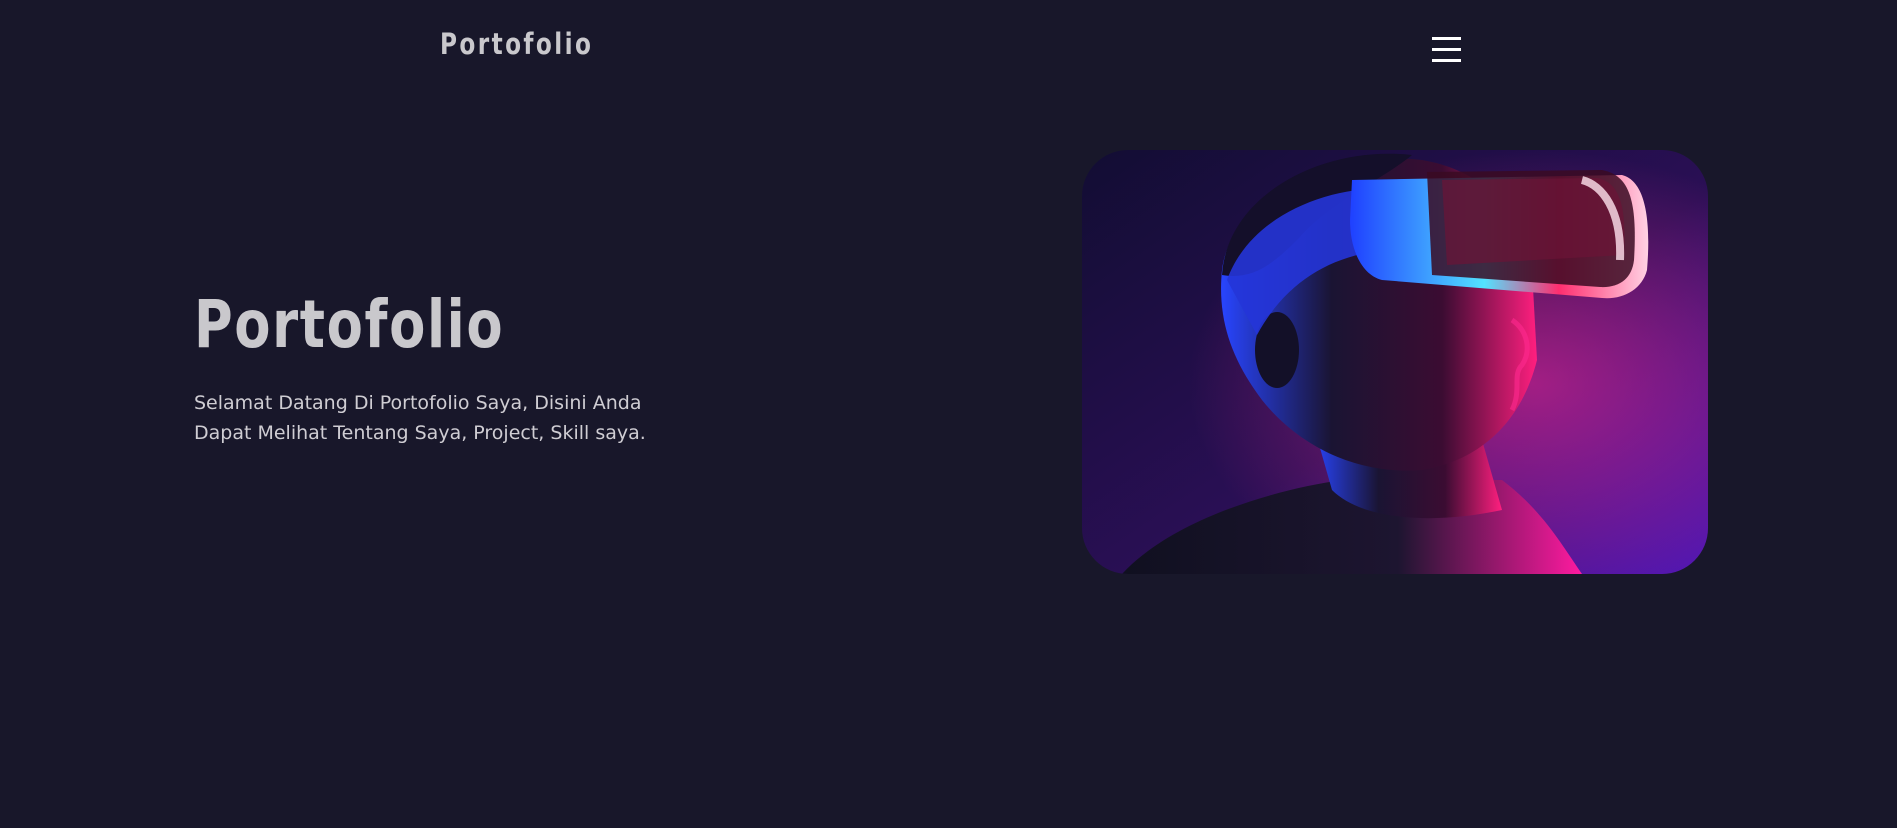 This screenshot has height=828, width=1897. What do you see at coordinates (1446, 60) in the screenshot?
I see `menu-line-bottom` at bounding box center [1446, 60].